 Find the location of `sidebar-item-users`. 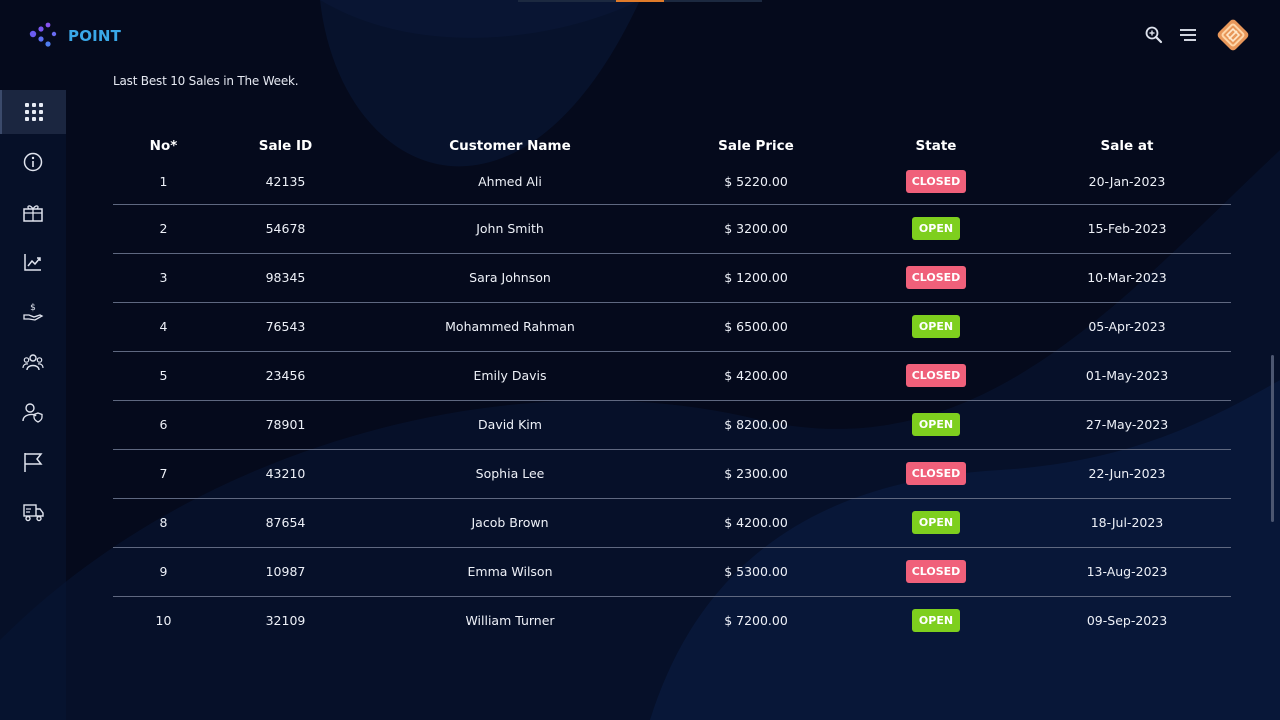

sidebar-item-users is located at coordinates (33, 412).